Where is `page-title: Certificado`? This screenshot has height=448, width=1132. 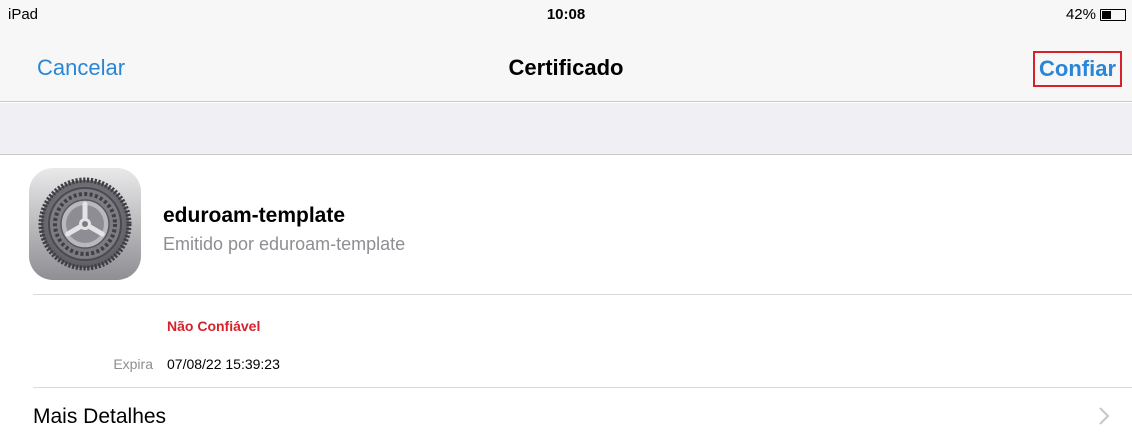 page-title: Certificado is located at coordinates (566, 67).